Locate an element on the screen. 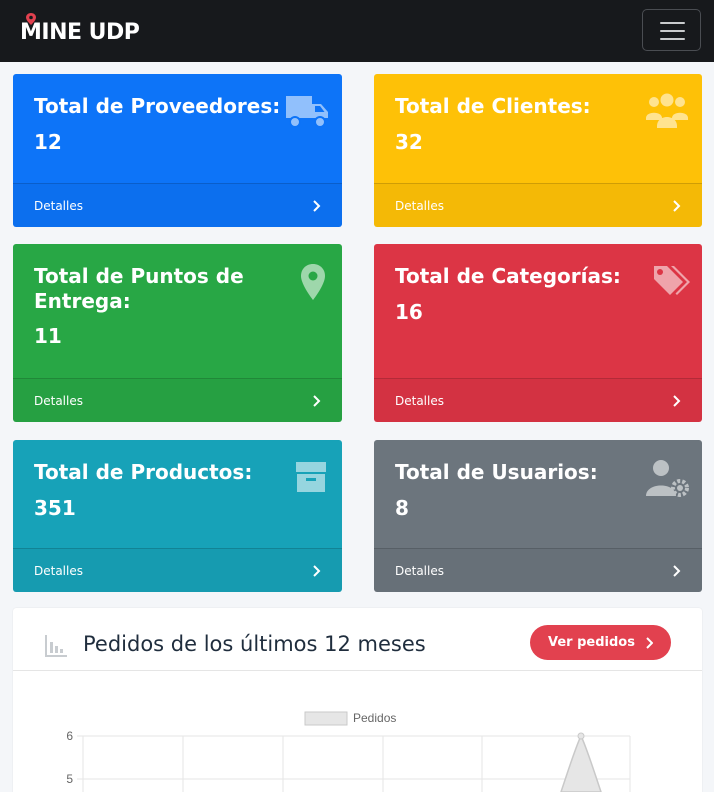  user-gear-icon is located at coordinates (667, 478).